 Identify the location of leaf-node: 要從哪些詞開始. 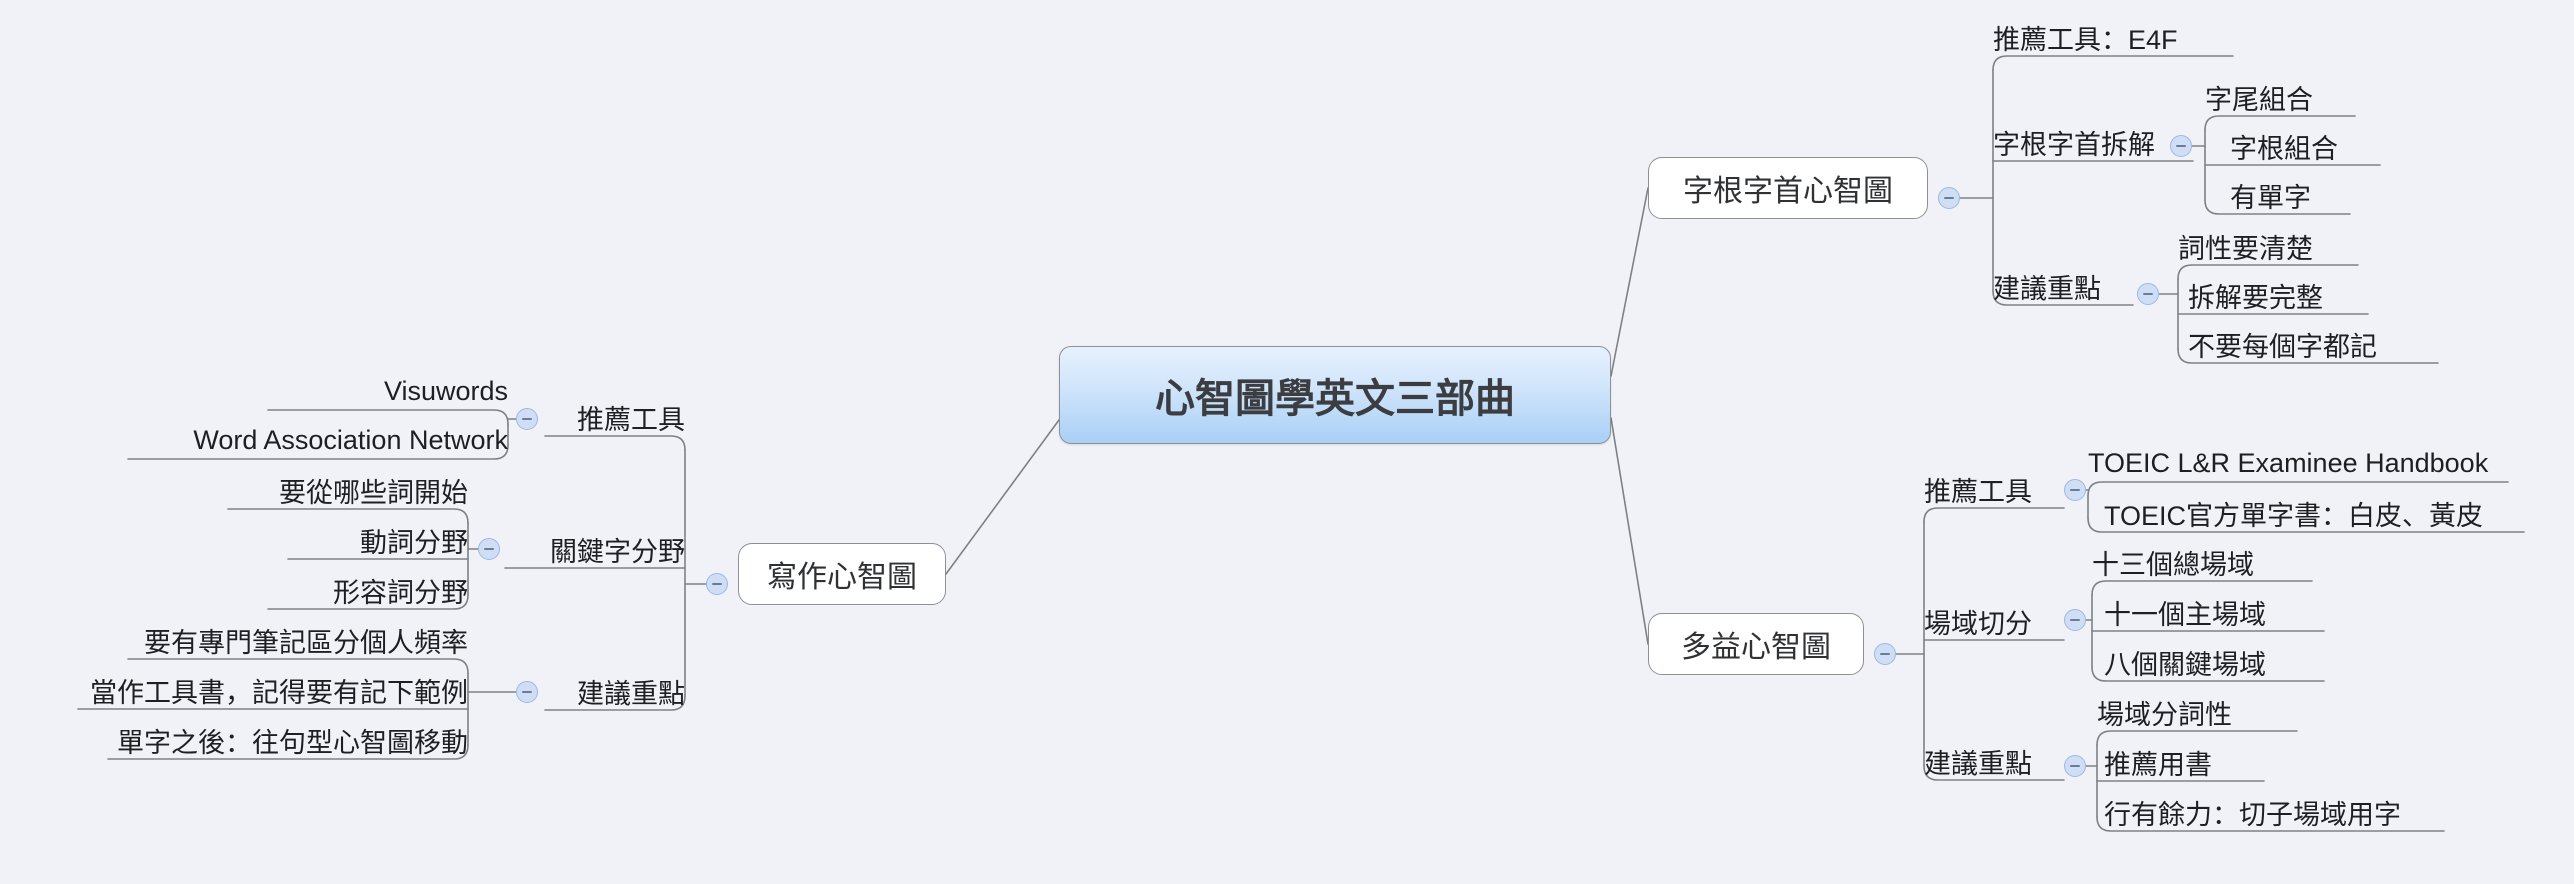
(348, 490).